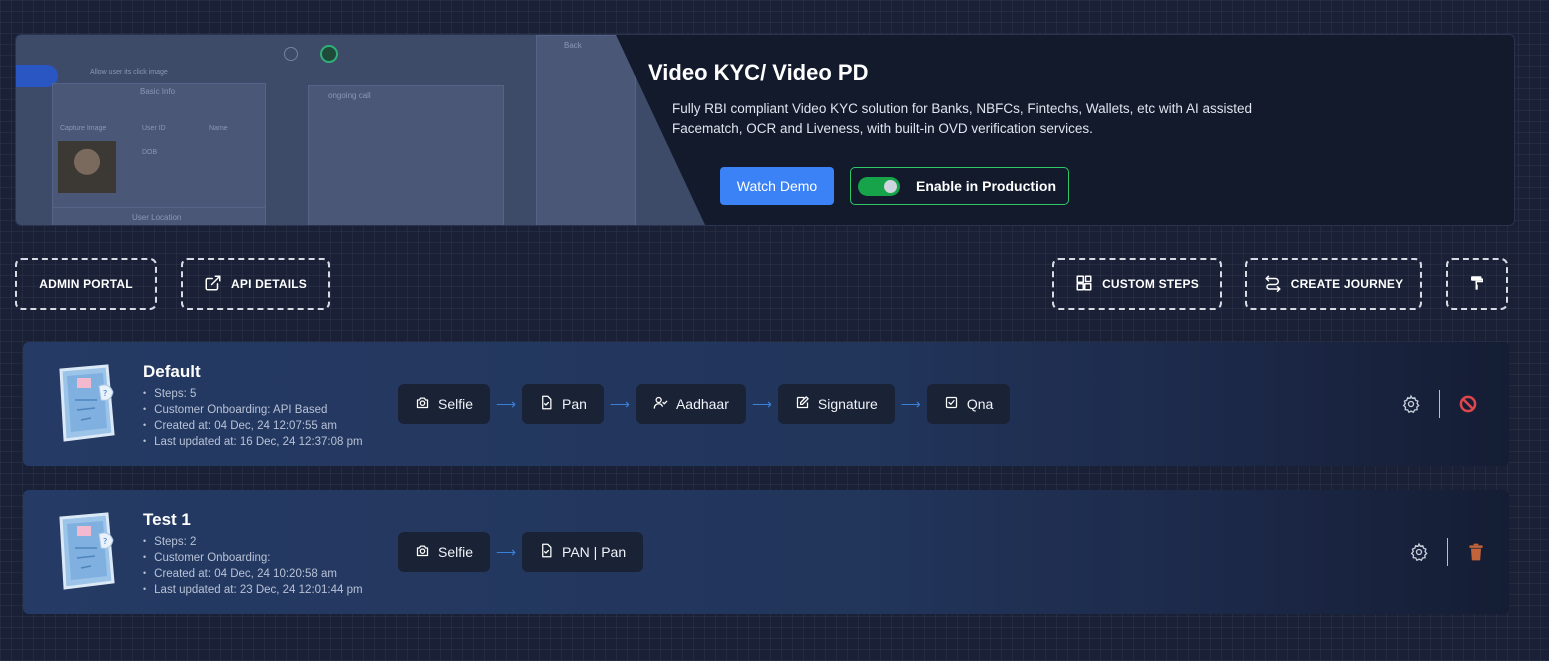 This screenshot has height=661, width=1549. I want to click on admin-portal-label: ADMIN PORTAL, so click(86, 284).